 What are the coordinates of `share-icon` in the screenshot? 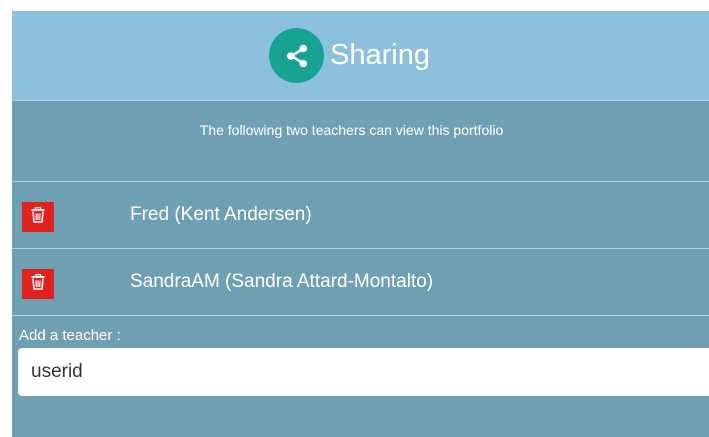 It's located at (297, 55).